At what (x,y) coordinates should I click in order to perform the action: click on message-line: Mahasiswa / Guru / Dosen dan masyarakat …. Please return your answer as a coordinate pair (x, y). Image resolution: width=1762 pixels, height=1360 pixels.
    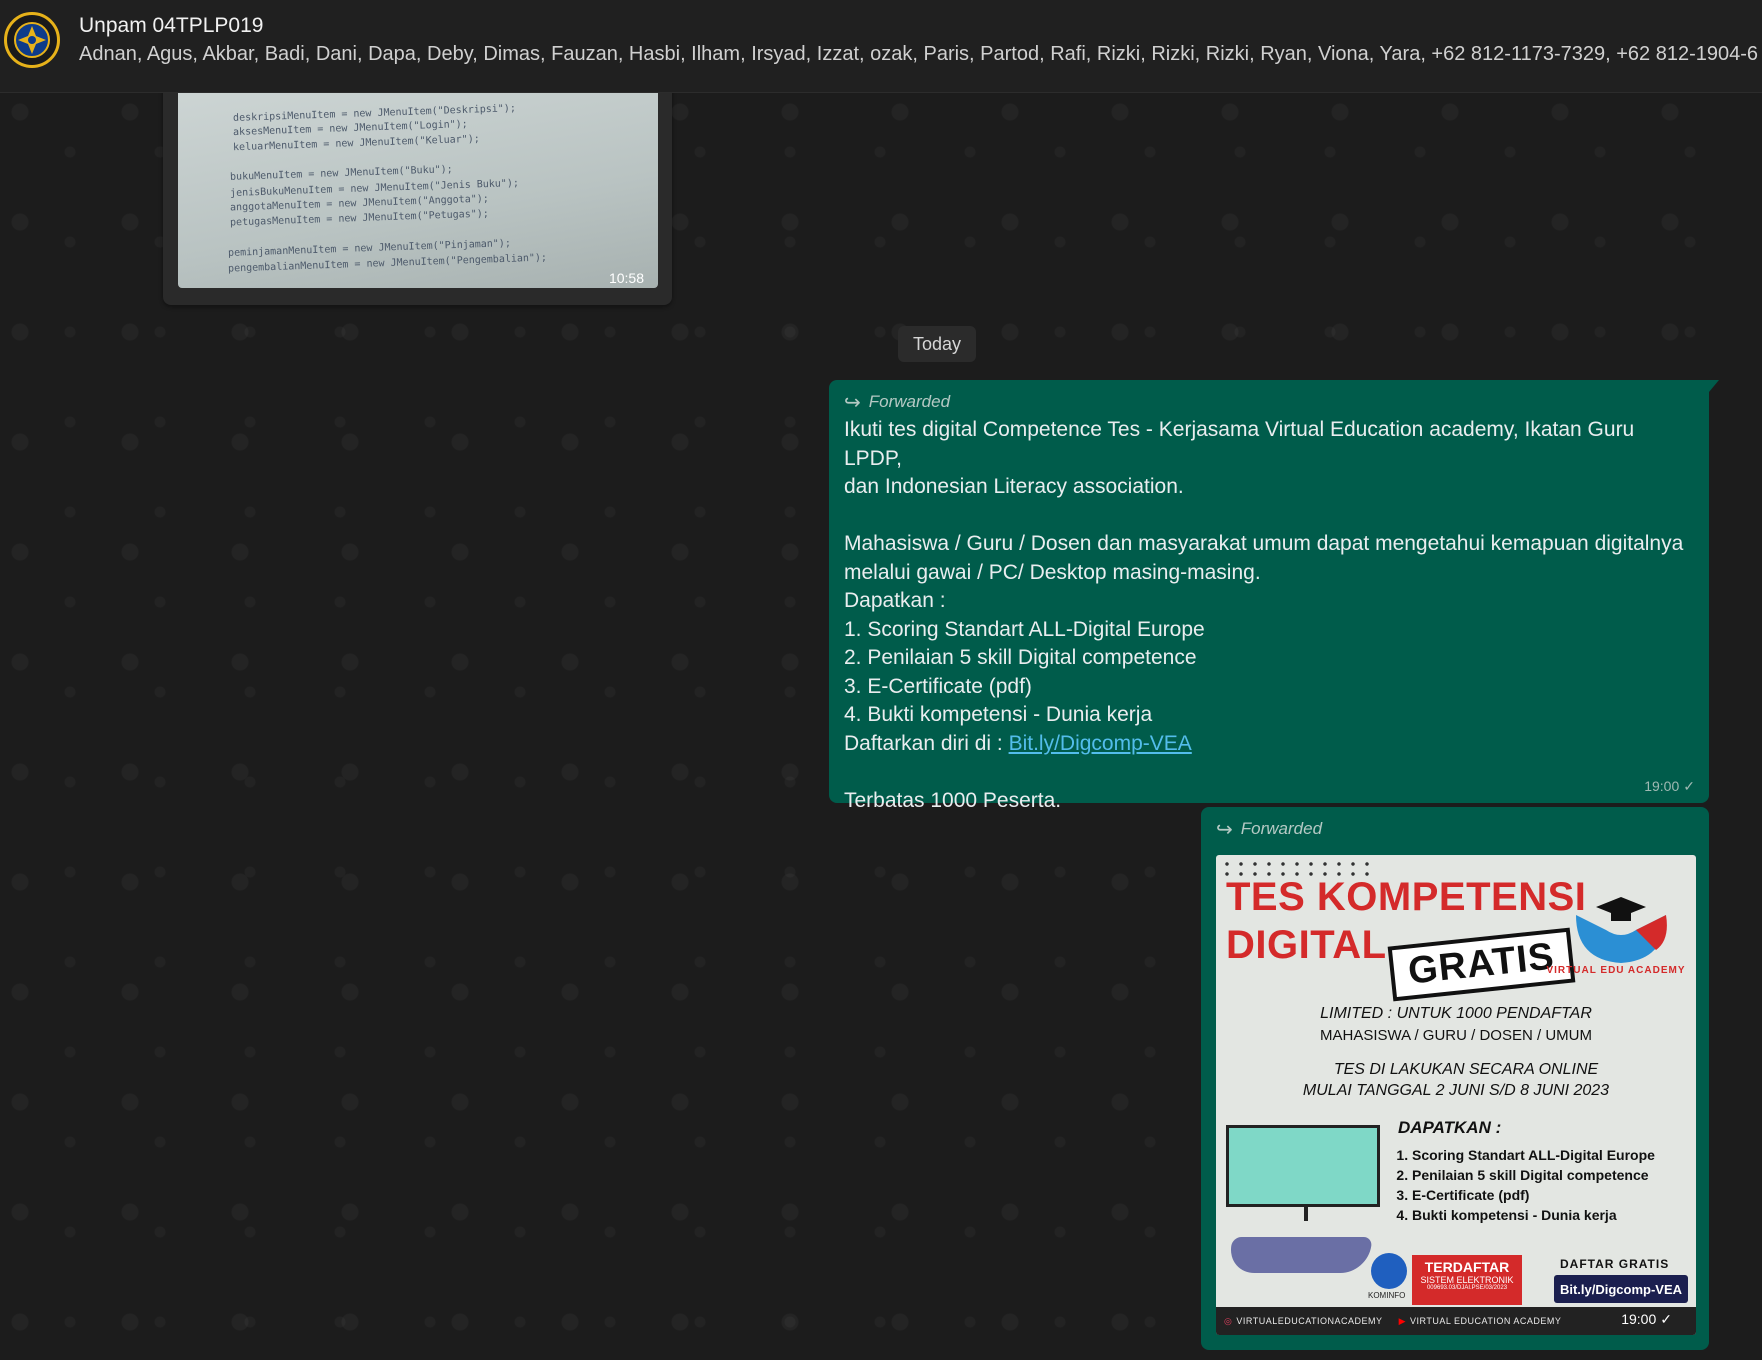
    Looking at the image, I should click on (1264, 543).